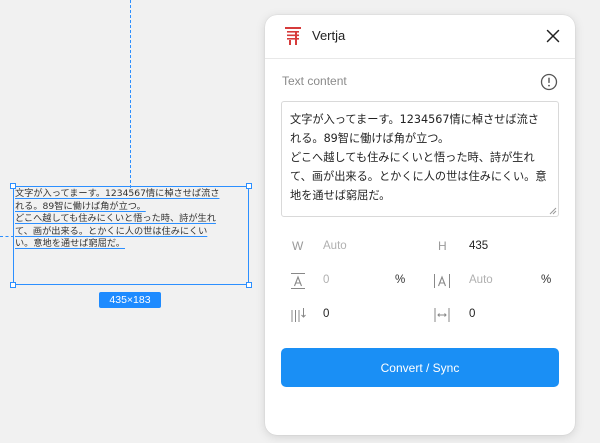  I want to click on width-input: Auto, so click(335, 246).